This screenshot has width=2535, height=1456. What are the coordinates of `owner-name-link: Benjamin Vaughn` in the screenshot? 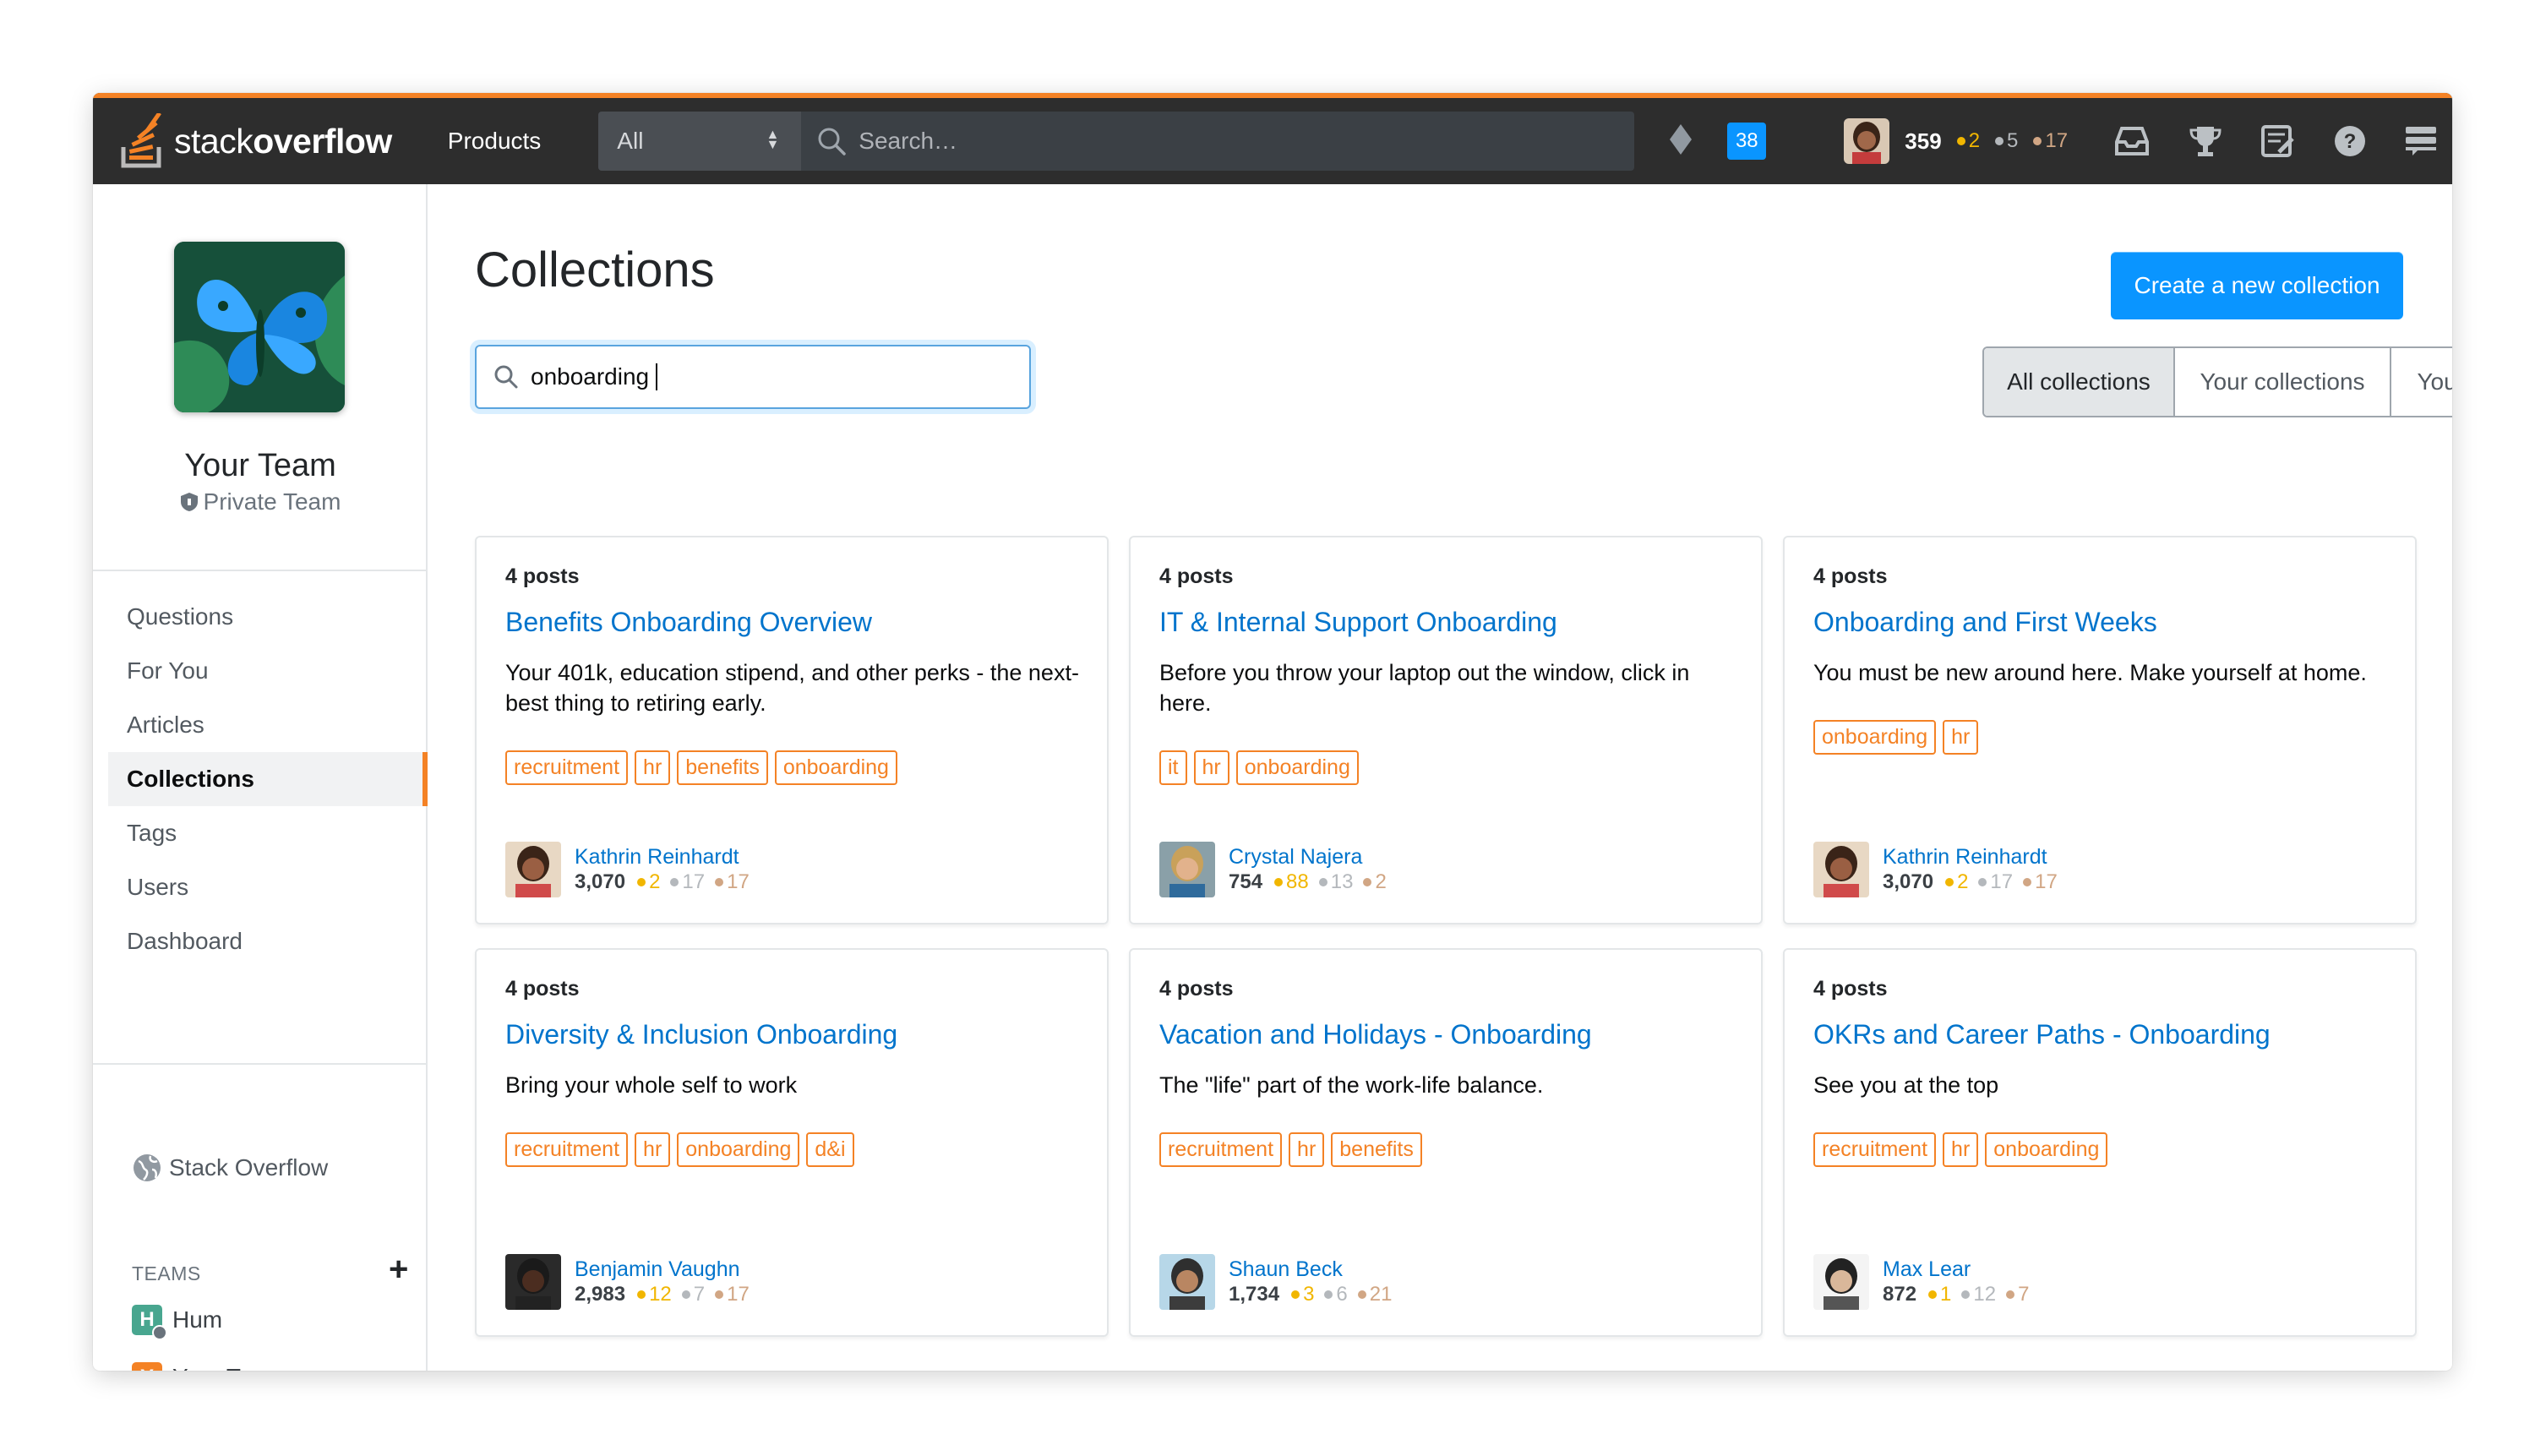 It's located at (667, 1269).